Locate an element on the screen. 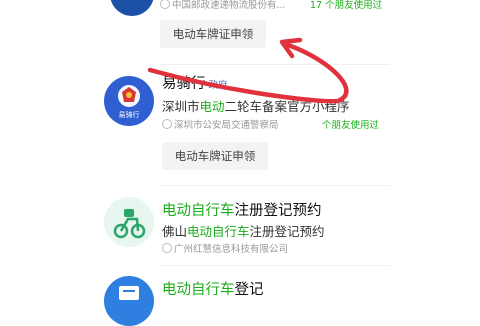 Image resolution: width=480 pixels, height=326 pixels. yiqixing-avatar-text: 易骑行 is located at coordinates (129, 115).